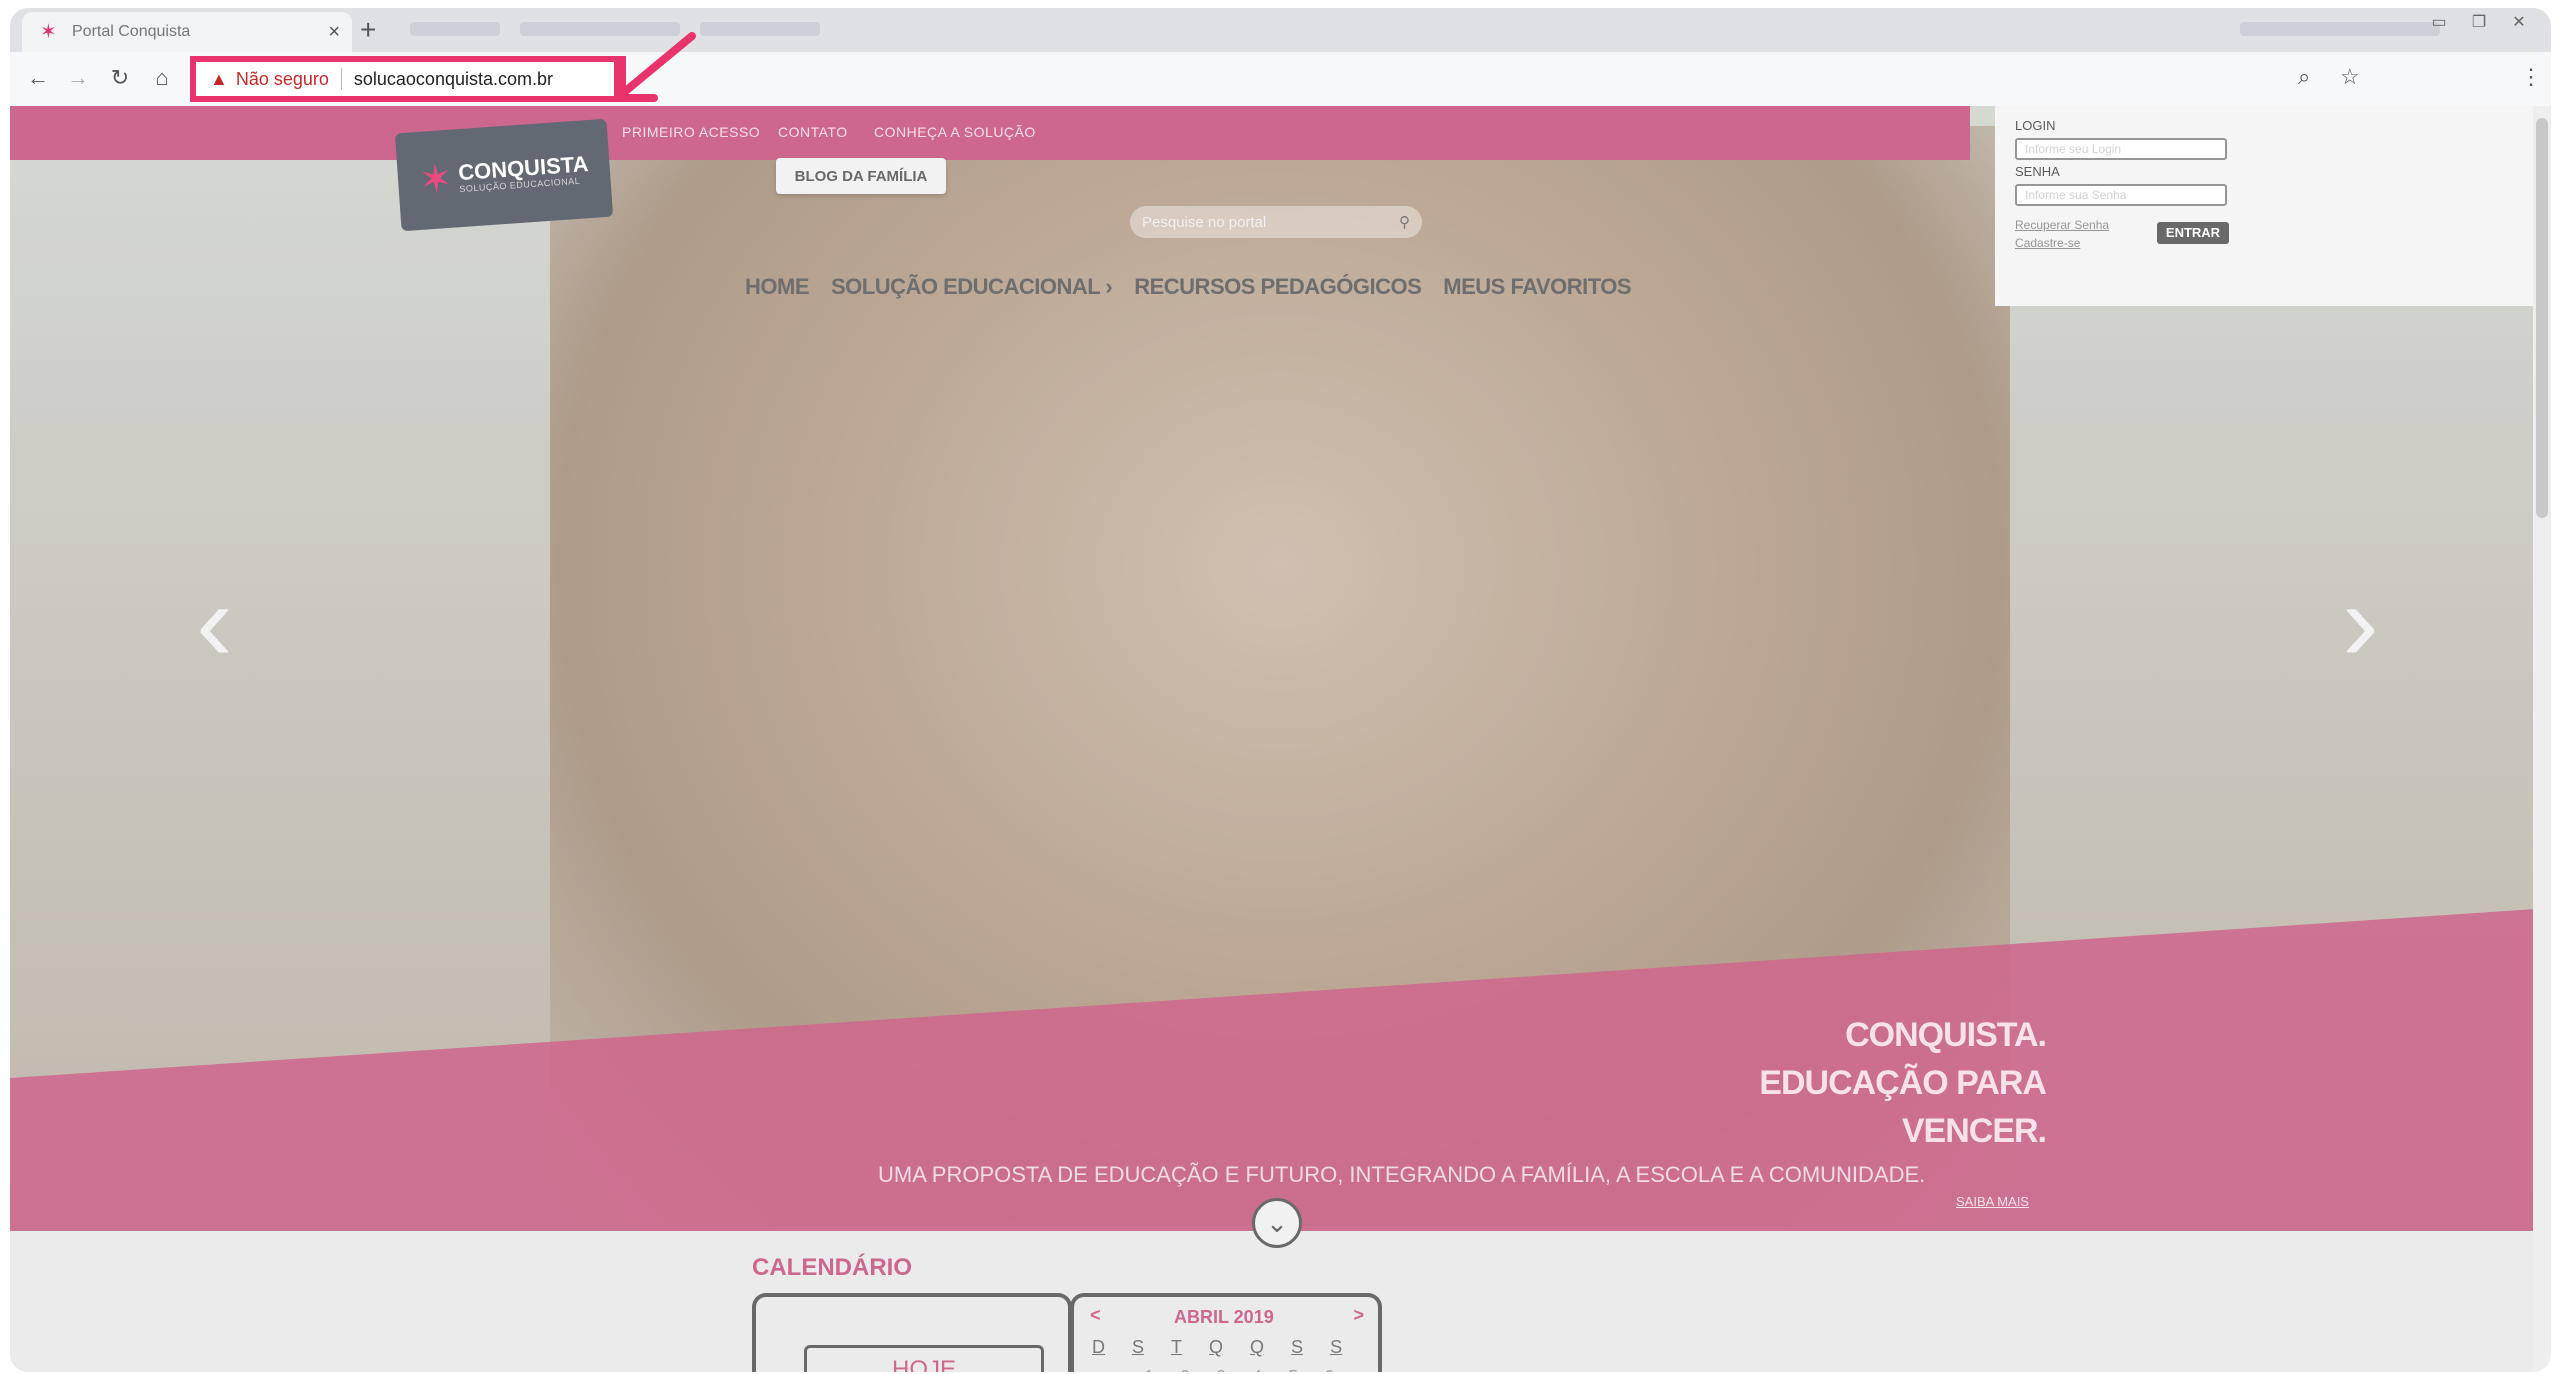 Image resolution: width=2561 pixels, height=1374 pixels. Describe the element at coordinates (955, 132) in the screenshot. I see `link-conheca-solucao: CONHEÇA A SOLUÇÃO` at that location.